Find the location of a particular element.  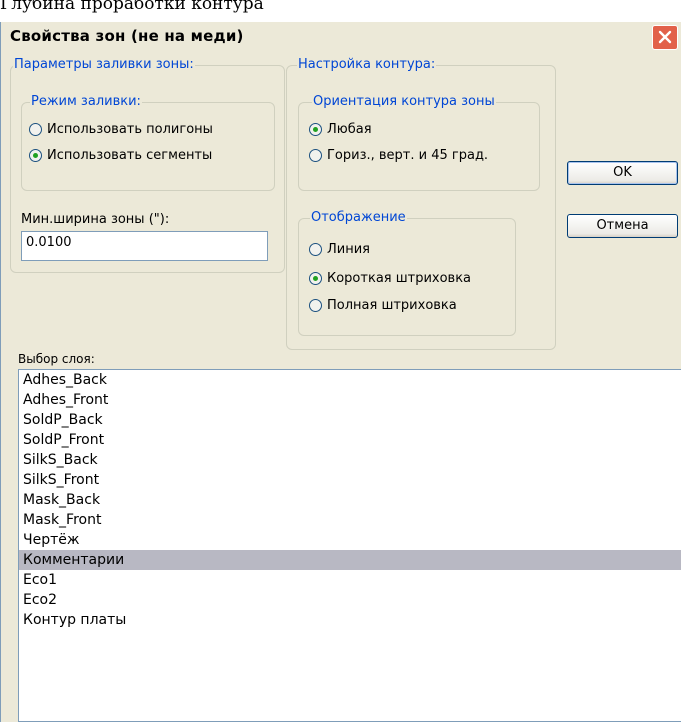

close-button is located at coordinates (665, 37).